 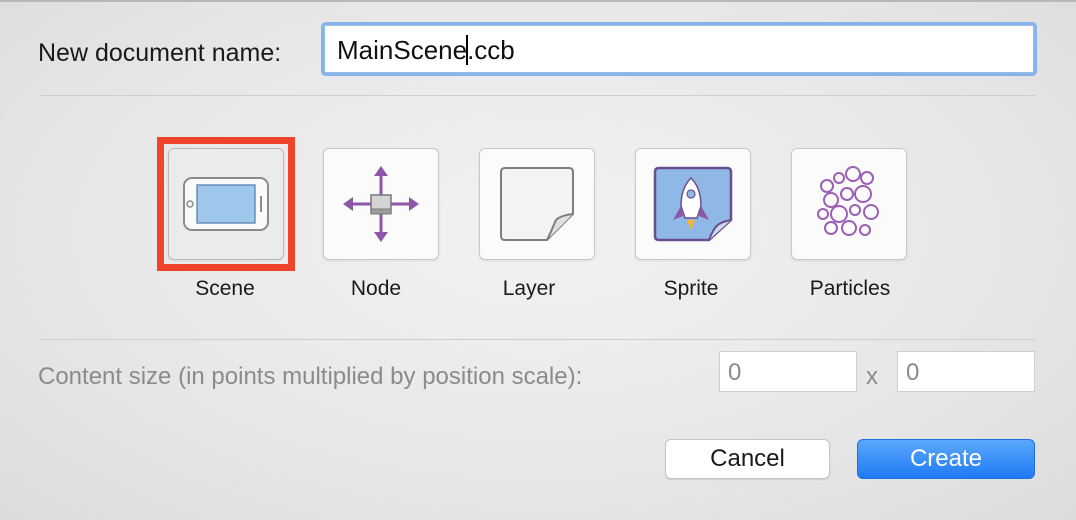 I want to click on scene-icon, so click(x=226, y=204).